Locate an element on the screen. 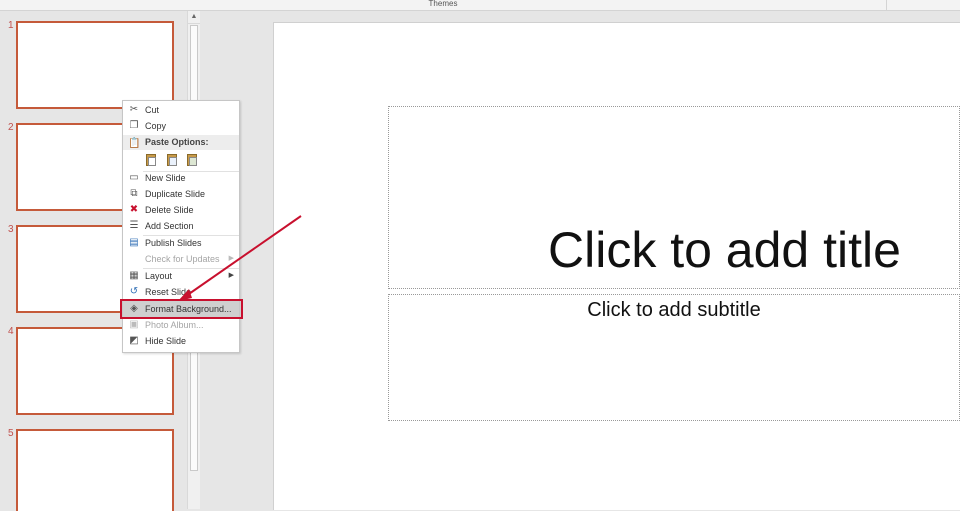 This screenshot has height=511, width=960. title-placeholder-text: Click to add title is located at coordinates (724, 250).